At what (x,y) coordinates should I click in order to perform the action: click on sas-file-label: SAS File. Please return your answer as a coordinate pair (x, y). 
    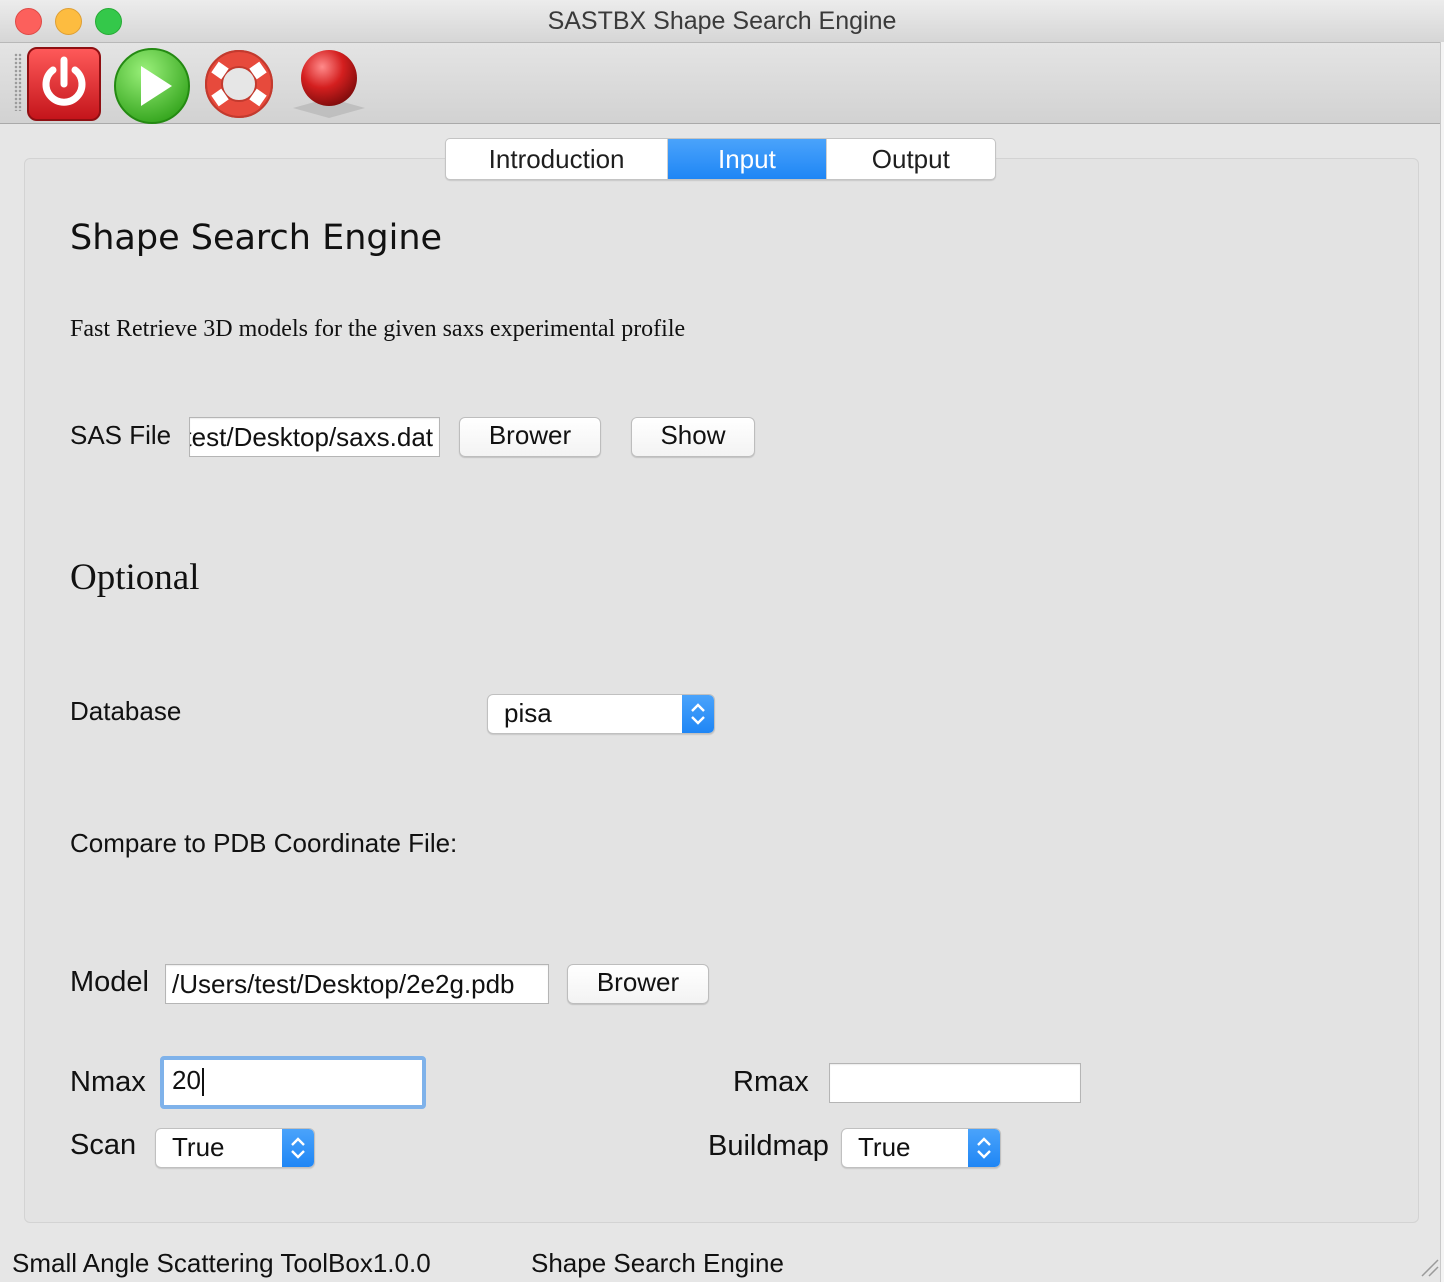
    Looking at the image, I should click on (121, 435).